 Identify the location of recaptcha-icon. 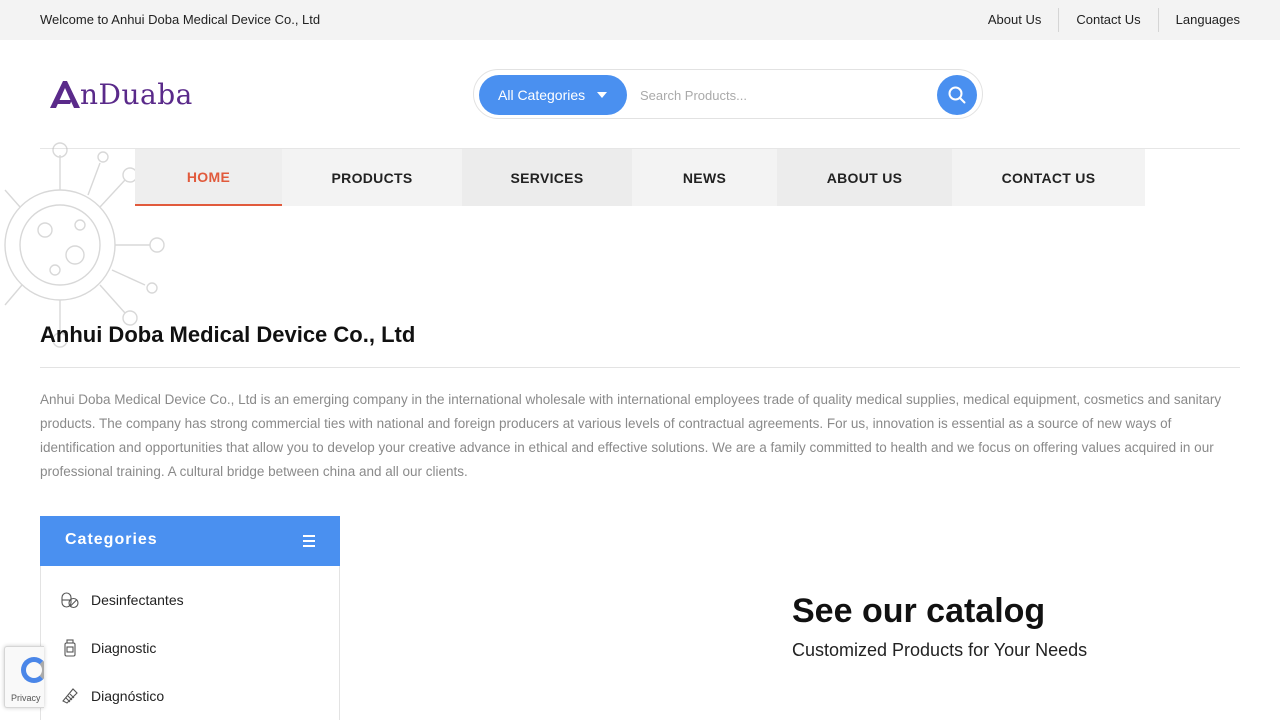
(32, 670).